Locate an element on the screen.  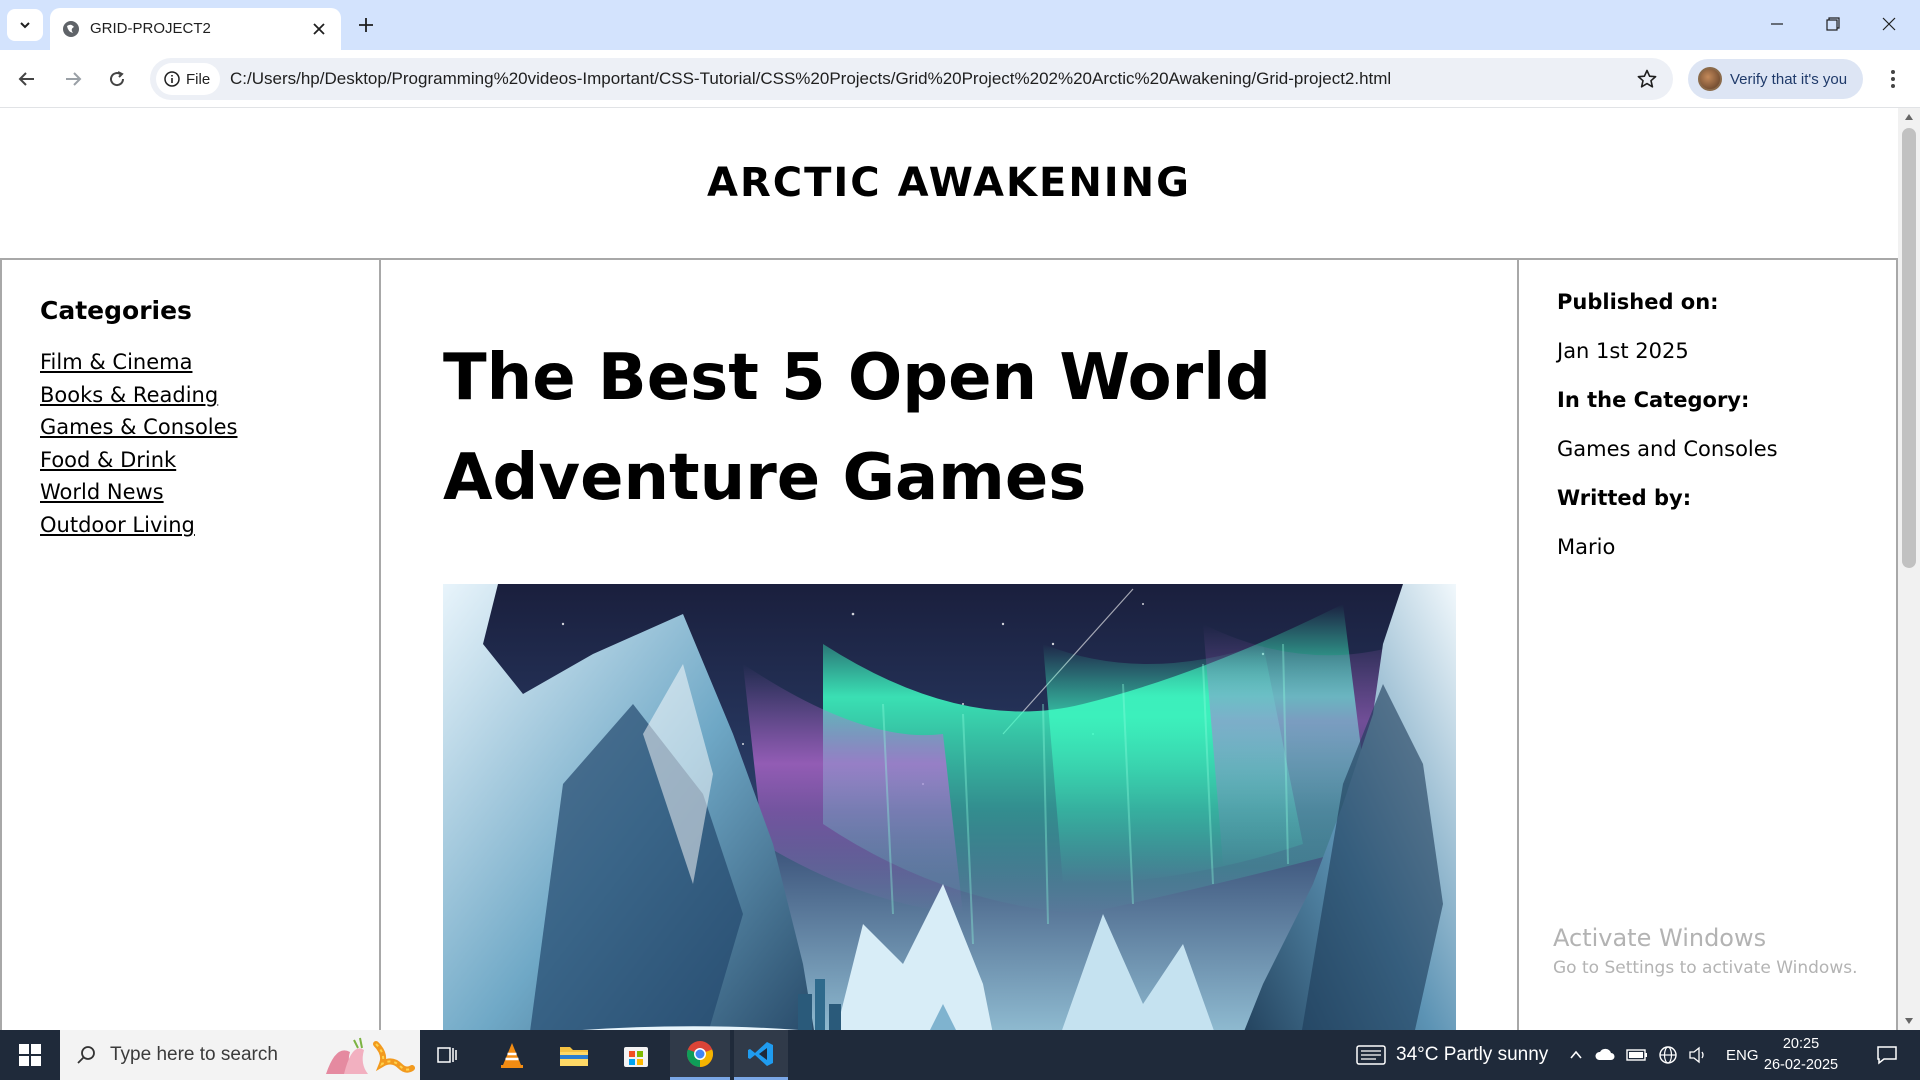
kebab-menu-icon is located at coordinates (1893, 79).